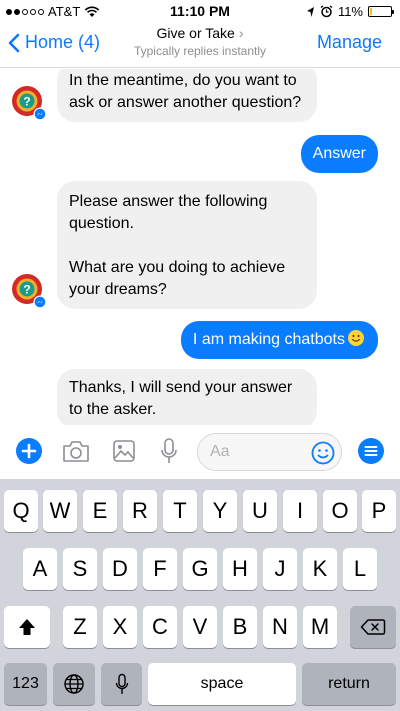 The height and width of the screenshot is (711, 400). I want to click on key-l: L, so click(360, 569).